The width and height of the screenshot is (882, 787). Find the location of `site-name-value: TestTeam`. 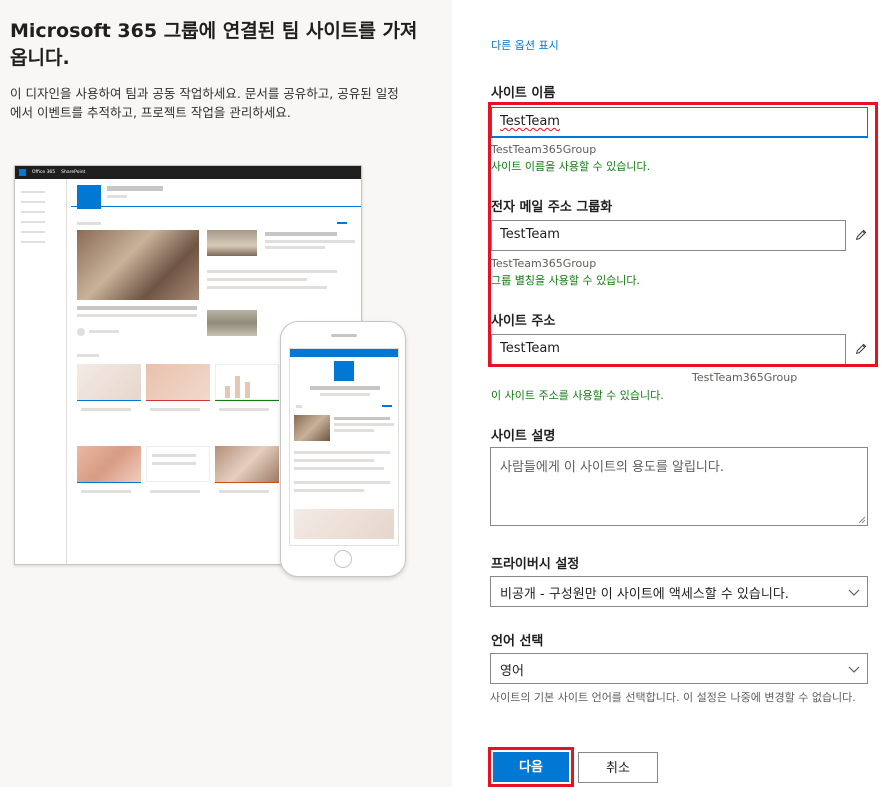

site-name-value: TestTeam is located at coordinates (530, 121).